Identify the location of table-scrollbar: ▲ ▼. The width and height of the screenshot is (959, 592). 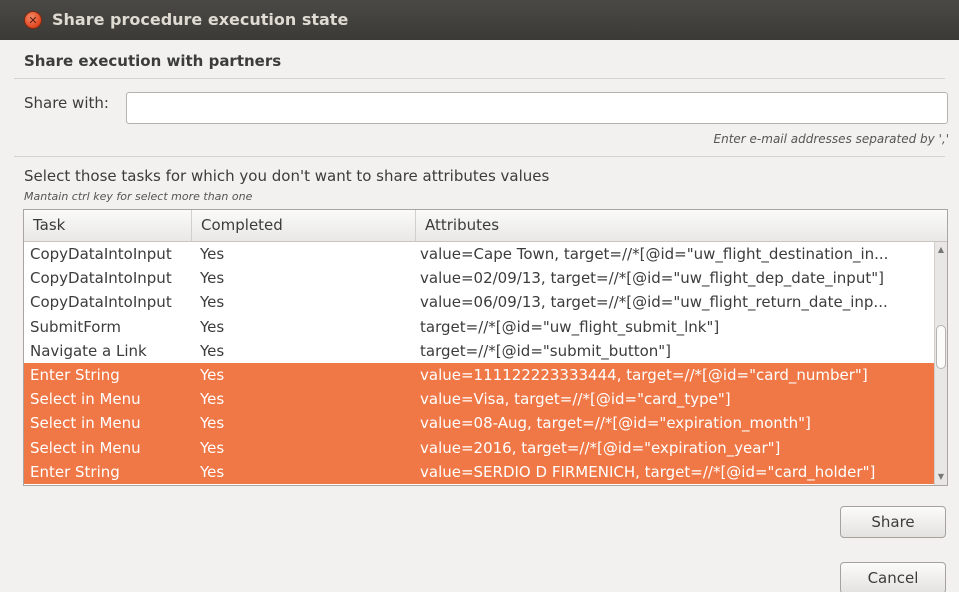
(940, 363).